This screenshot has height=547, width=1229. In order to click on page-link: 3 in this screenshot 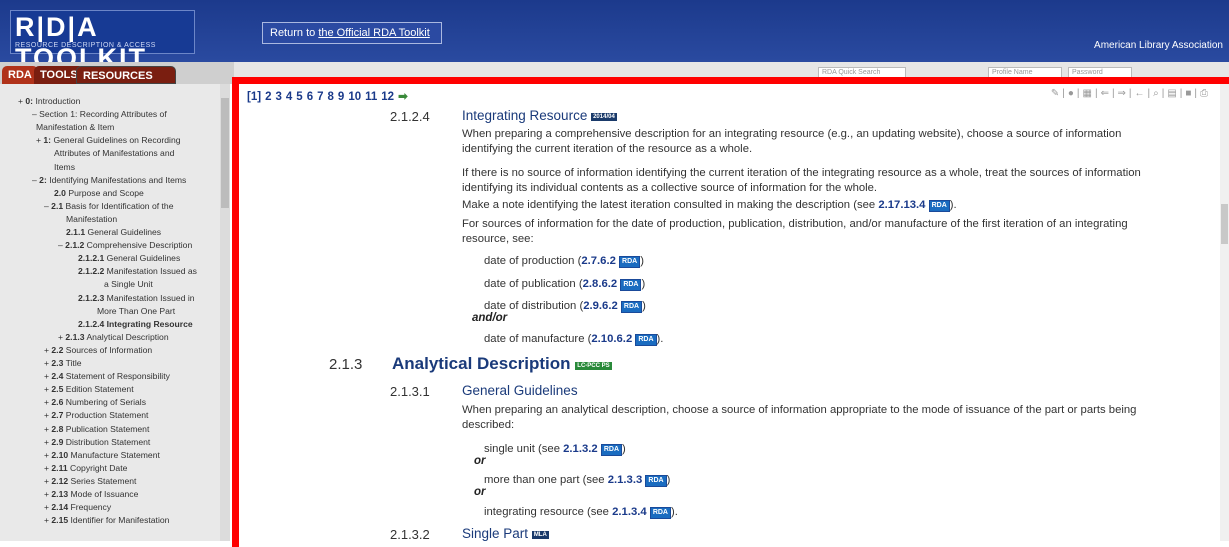, I will do `click(278, 97)`.